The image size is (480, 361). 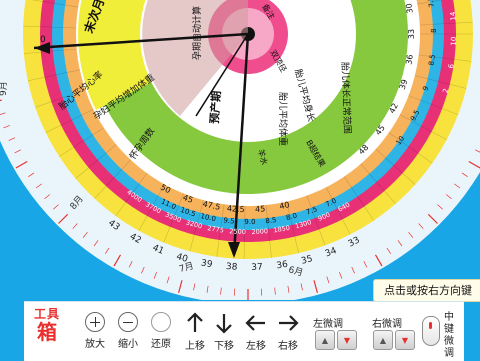 I want to click on zoom-out-button: 缩小, so click(x=128, y=331).